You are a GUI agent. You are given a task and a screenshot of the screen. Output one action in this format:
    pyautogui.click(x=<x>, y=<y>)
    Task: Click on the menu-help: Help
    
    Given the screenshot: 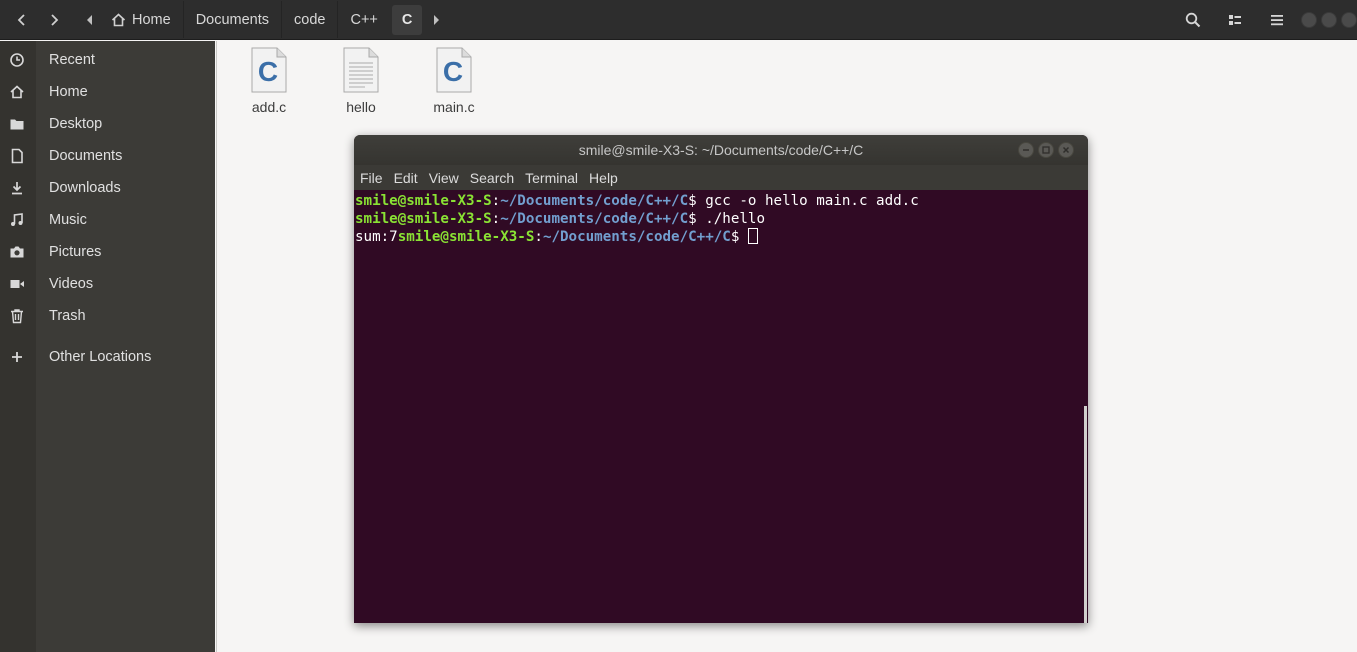 What is the action you would take?
    pyautogui.click(x=603, y=178)
    